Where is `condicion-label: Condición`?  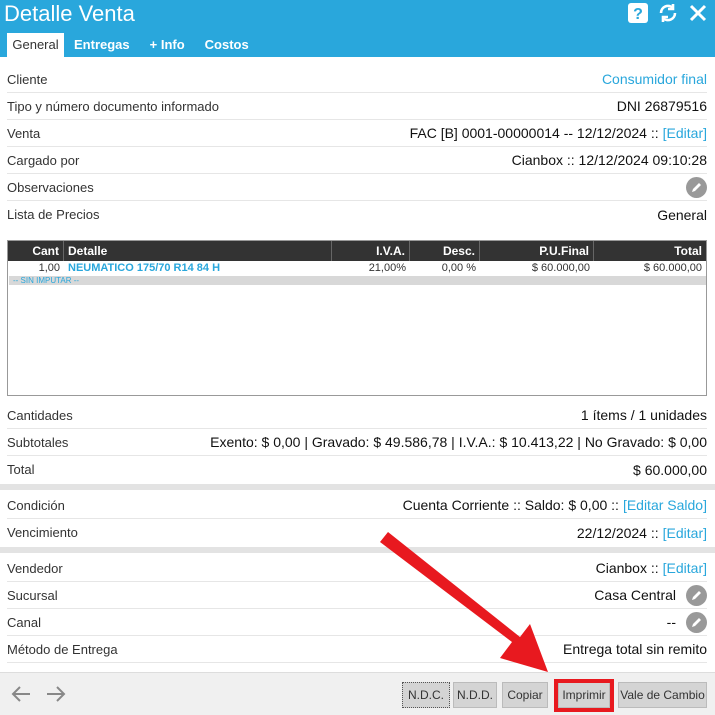
condicion-label: Condición is located at coordinates (36, 505).